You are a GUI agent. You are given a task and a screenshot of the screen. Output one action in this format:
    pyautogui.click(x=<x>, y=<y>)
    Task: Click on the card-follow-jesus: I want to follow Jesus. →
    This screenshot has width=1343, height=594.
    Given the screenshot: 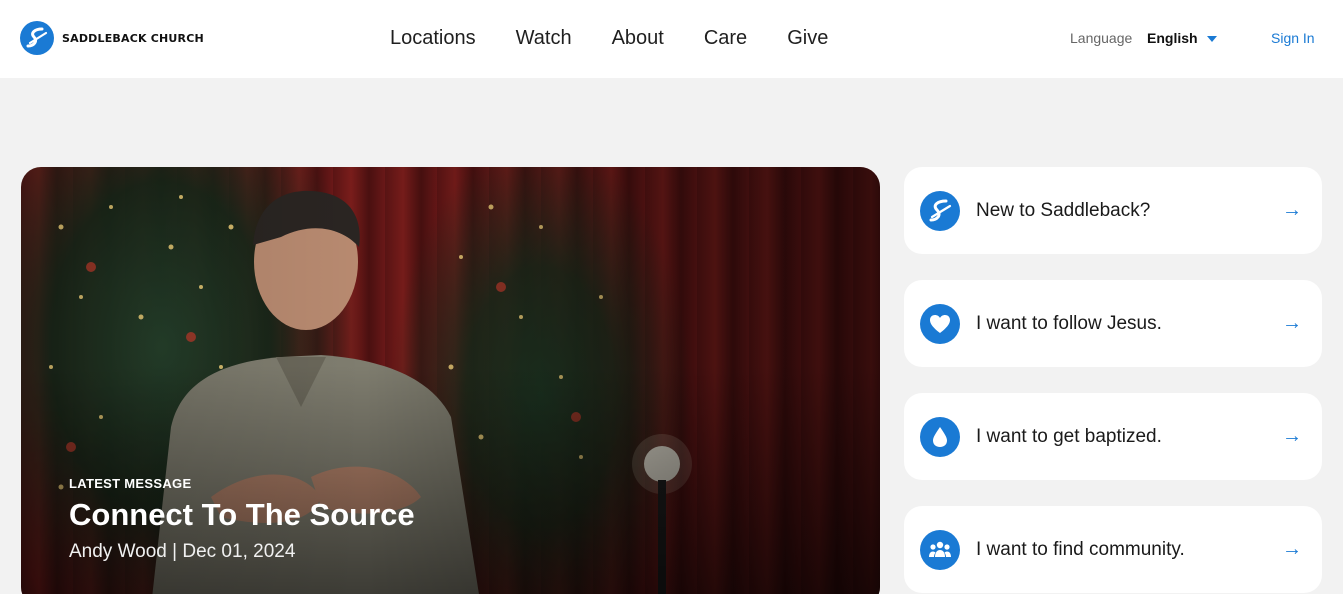 What is the action you would take?
    pyautogui.click(x=1113, y=323)
    